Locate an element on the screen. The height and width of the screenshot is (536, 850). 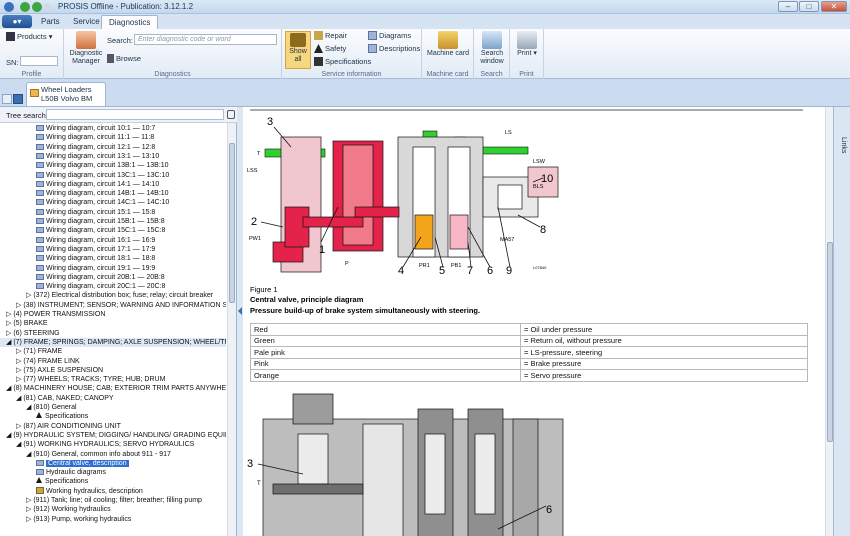
show-all-button: Show all is located at coordinates (298, 50).